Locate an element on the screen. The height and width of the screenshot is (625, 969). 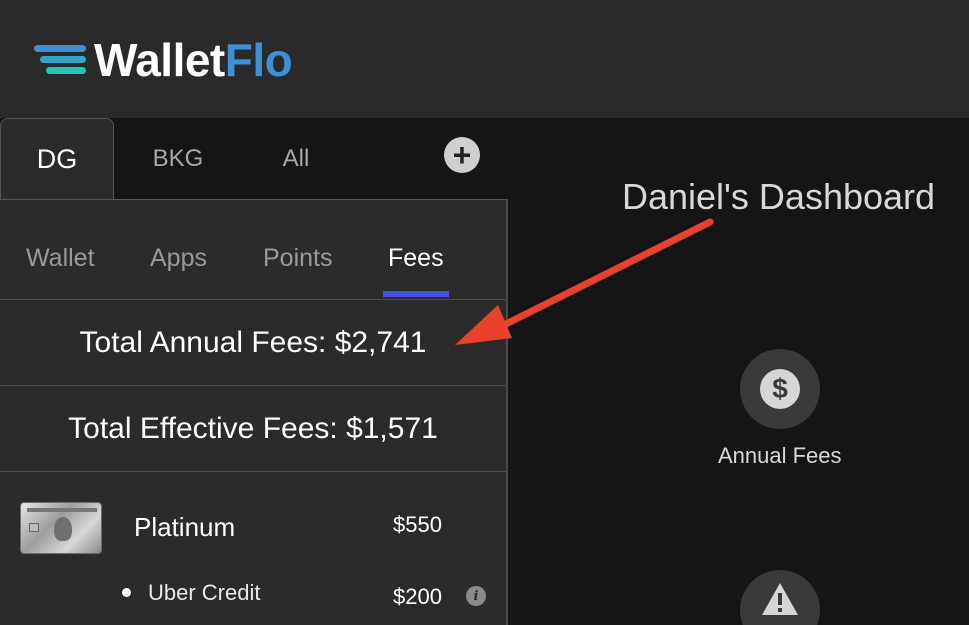
warning-icon is located at coordinates (780, 599).